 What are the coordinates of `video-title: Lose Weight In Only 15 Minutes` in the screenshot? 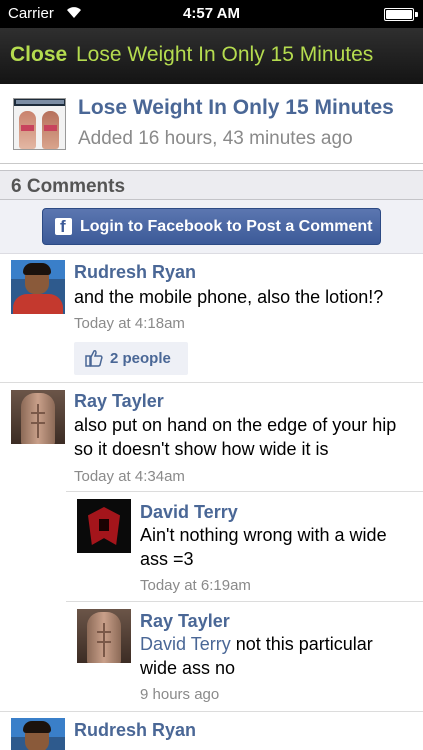 It's located at (243, 108).